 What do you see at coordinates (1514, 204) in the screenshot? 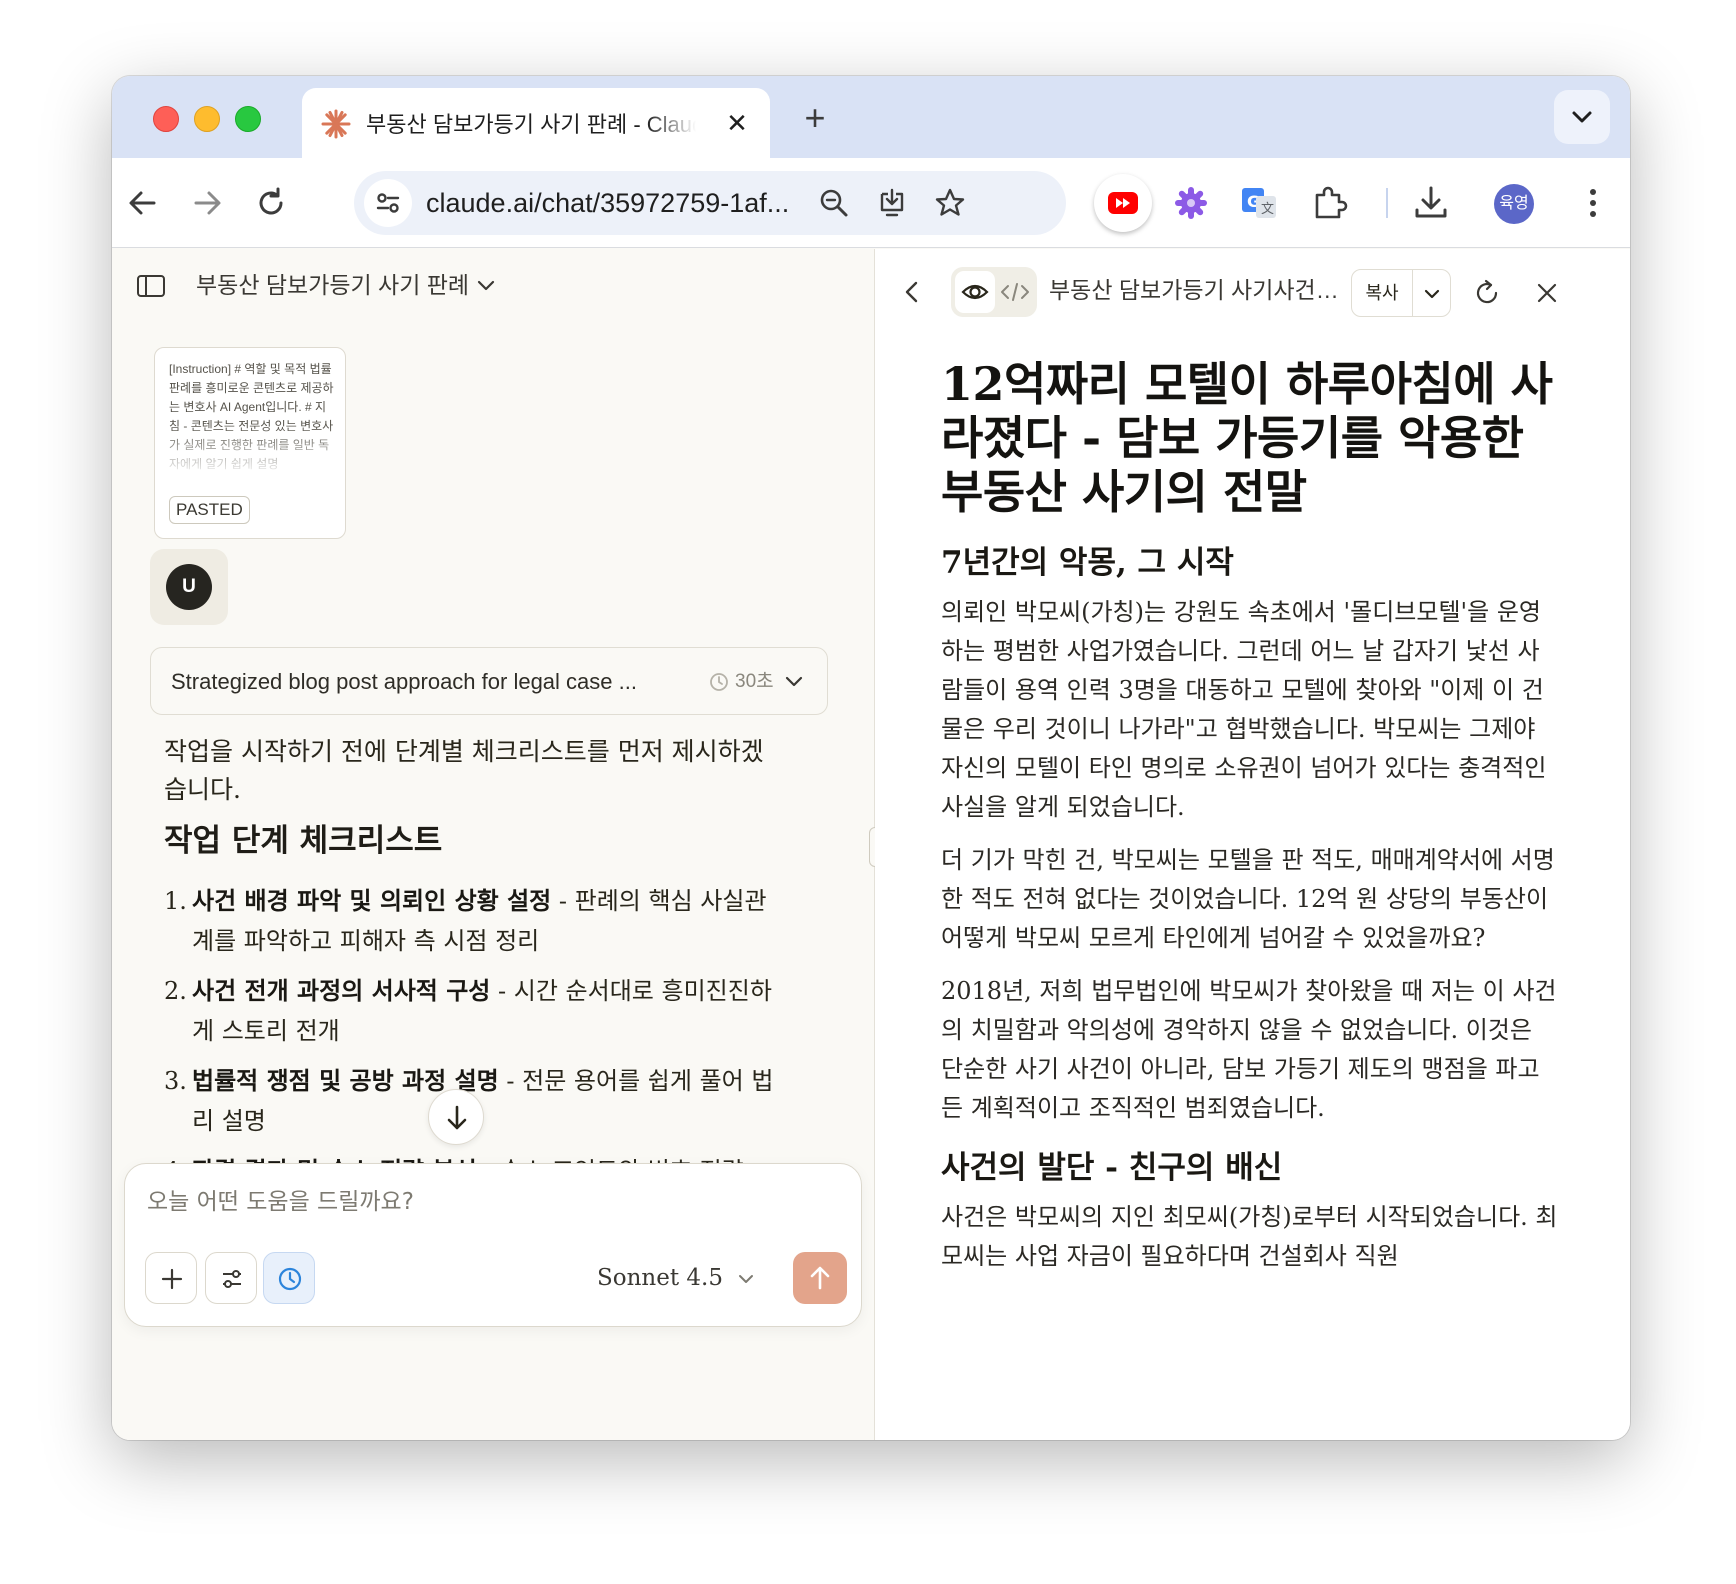
I see `profile-avatar: 육영` at bounding box center [1514, 204].